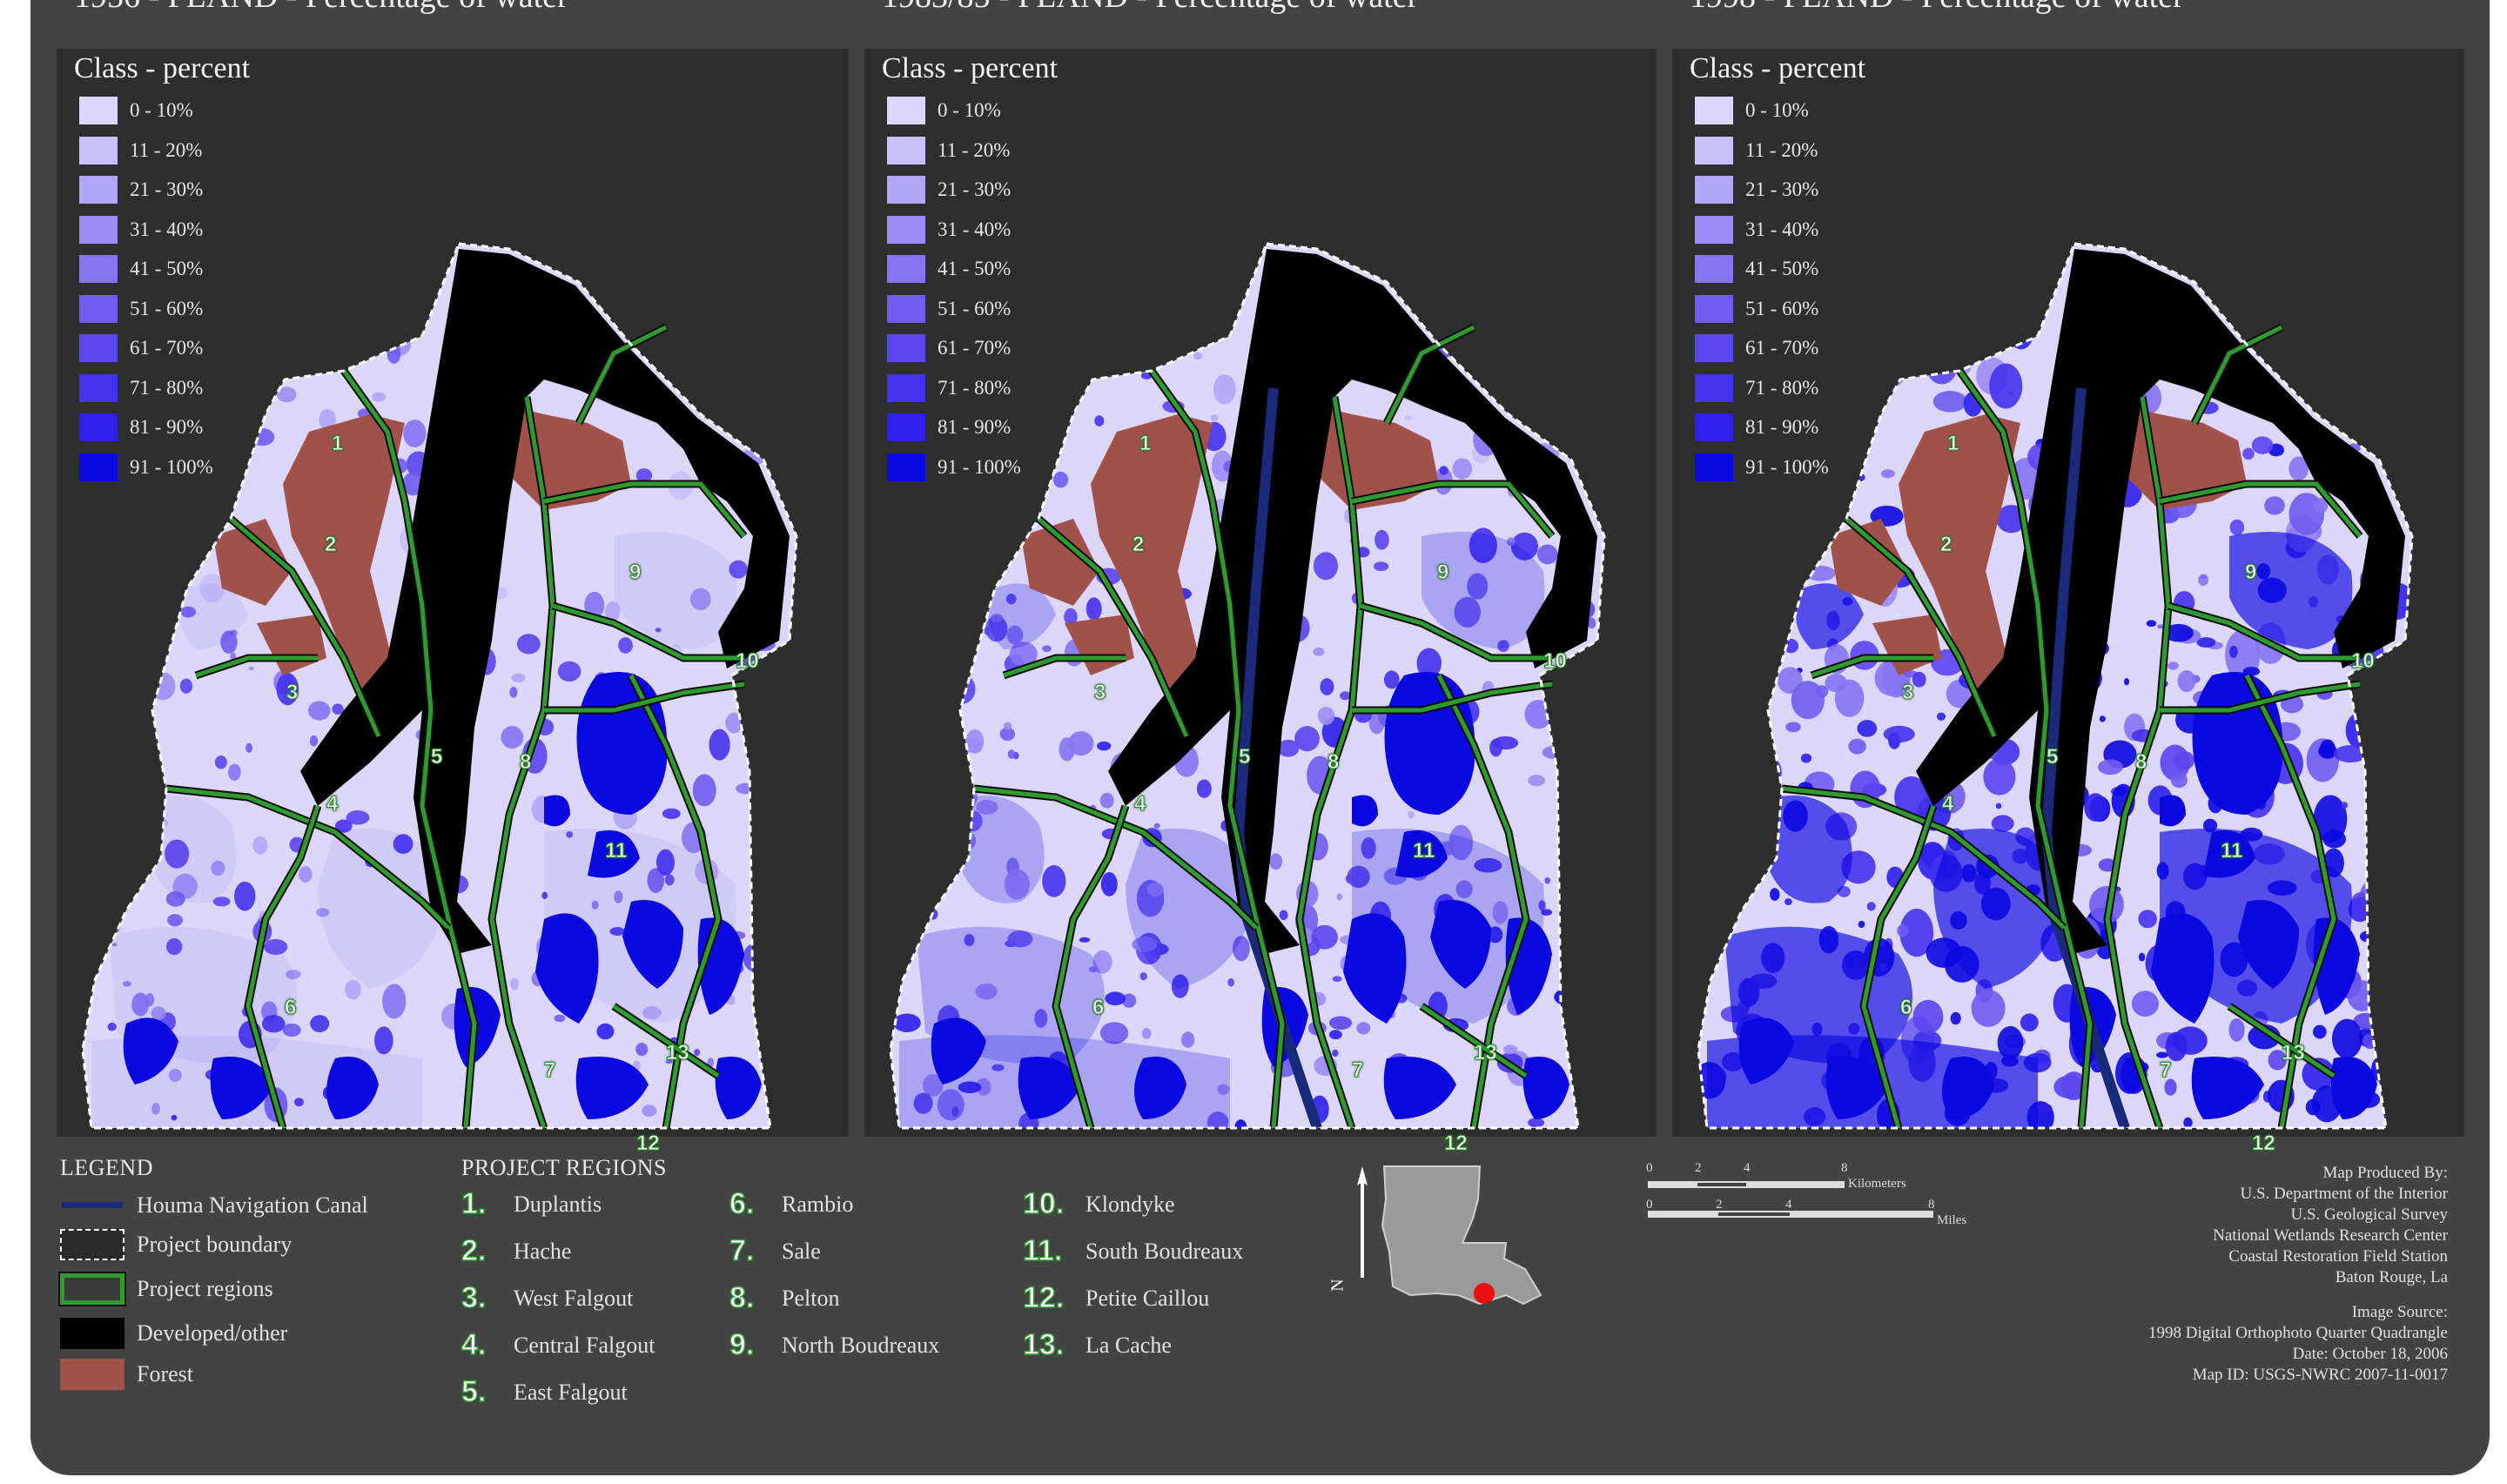  What do you see at coordinates (742, 1203) in the screenshot?
I see `project-region-number: 6.` at bounding box center [742, 1203].